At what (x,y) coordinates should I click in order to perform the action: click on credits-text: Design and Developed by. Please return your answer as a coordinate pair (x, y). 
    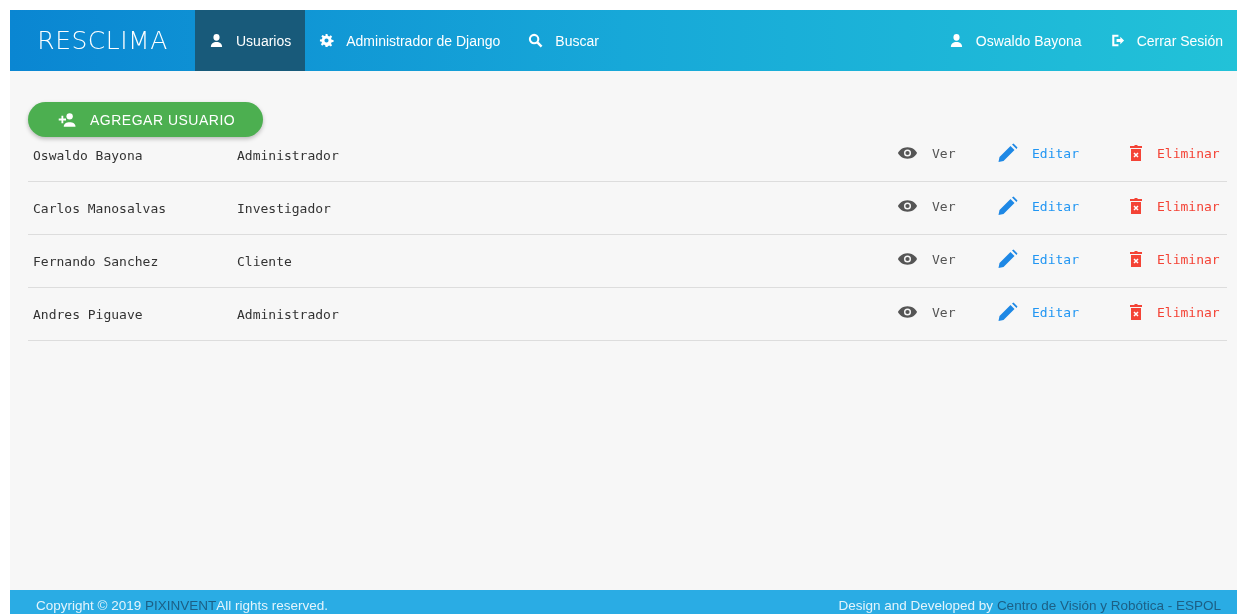
    Looking at the image, I should click on (916, 605).